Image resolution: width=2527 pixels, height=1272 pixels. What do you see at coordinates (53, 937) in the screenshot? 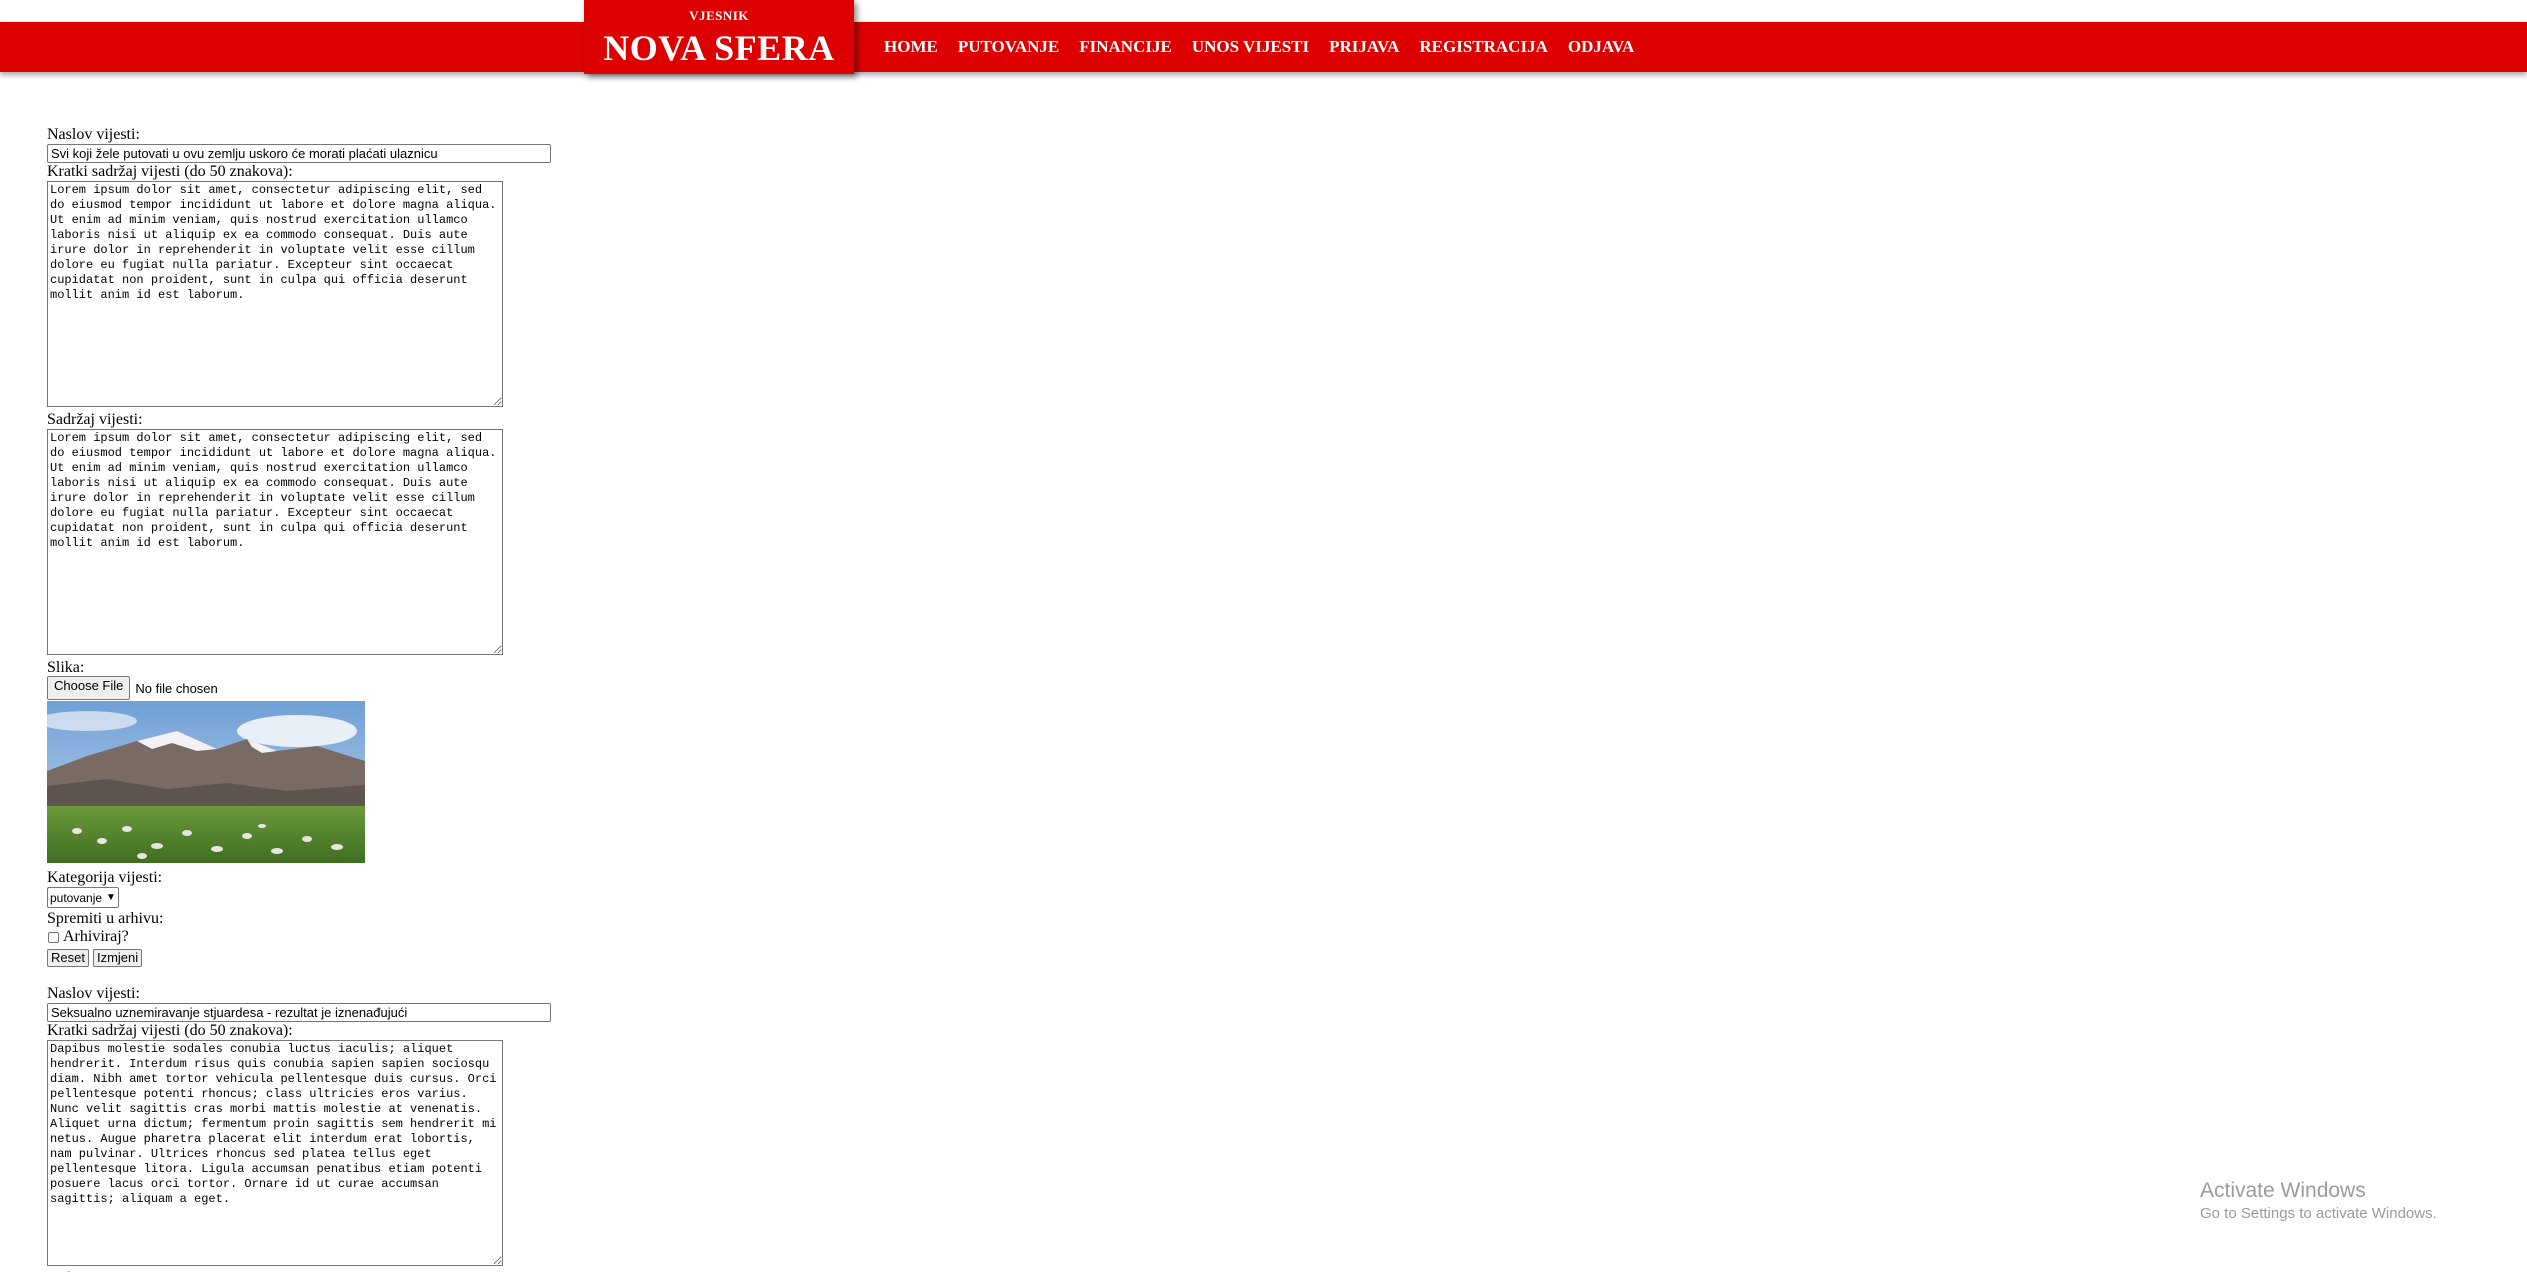
I see `archive-checkbox` at bounding box center [53, 937].